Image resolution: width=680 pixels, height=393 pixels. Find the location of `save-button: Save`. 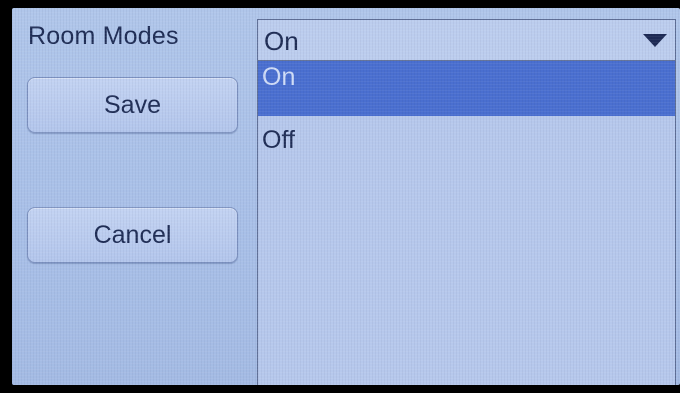

save-button: Save is located at coordinates (132, 105).